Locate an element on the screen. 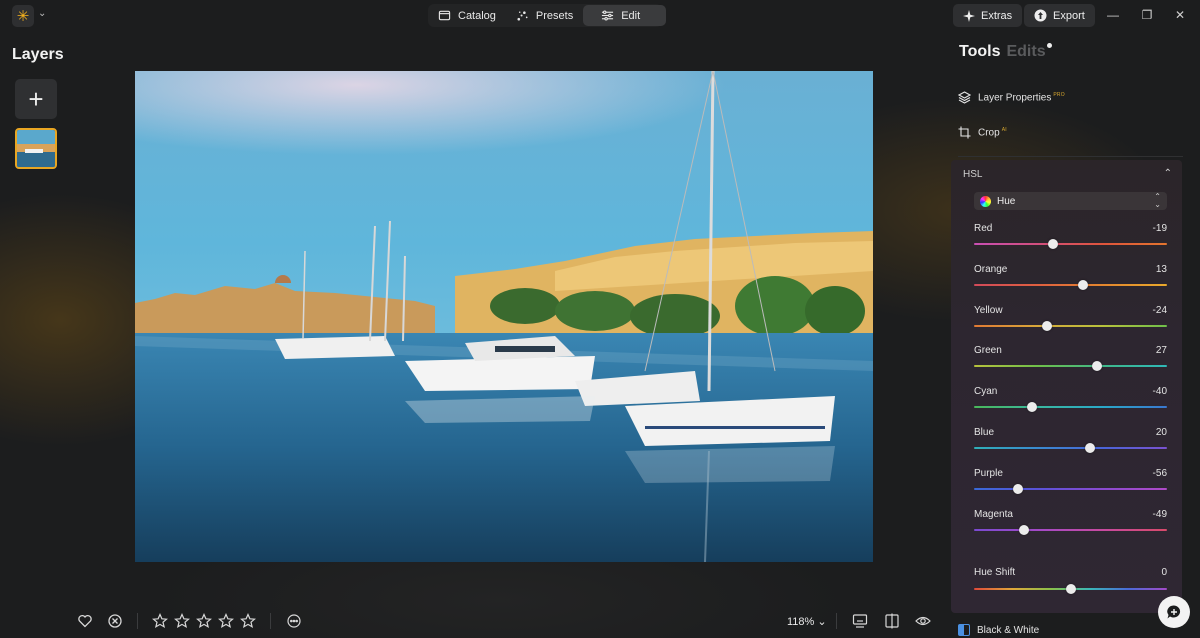  slider-track-orange is located at coordinates (1070, 284).